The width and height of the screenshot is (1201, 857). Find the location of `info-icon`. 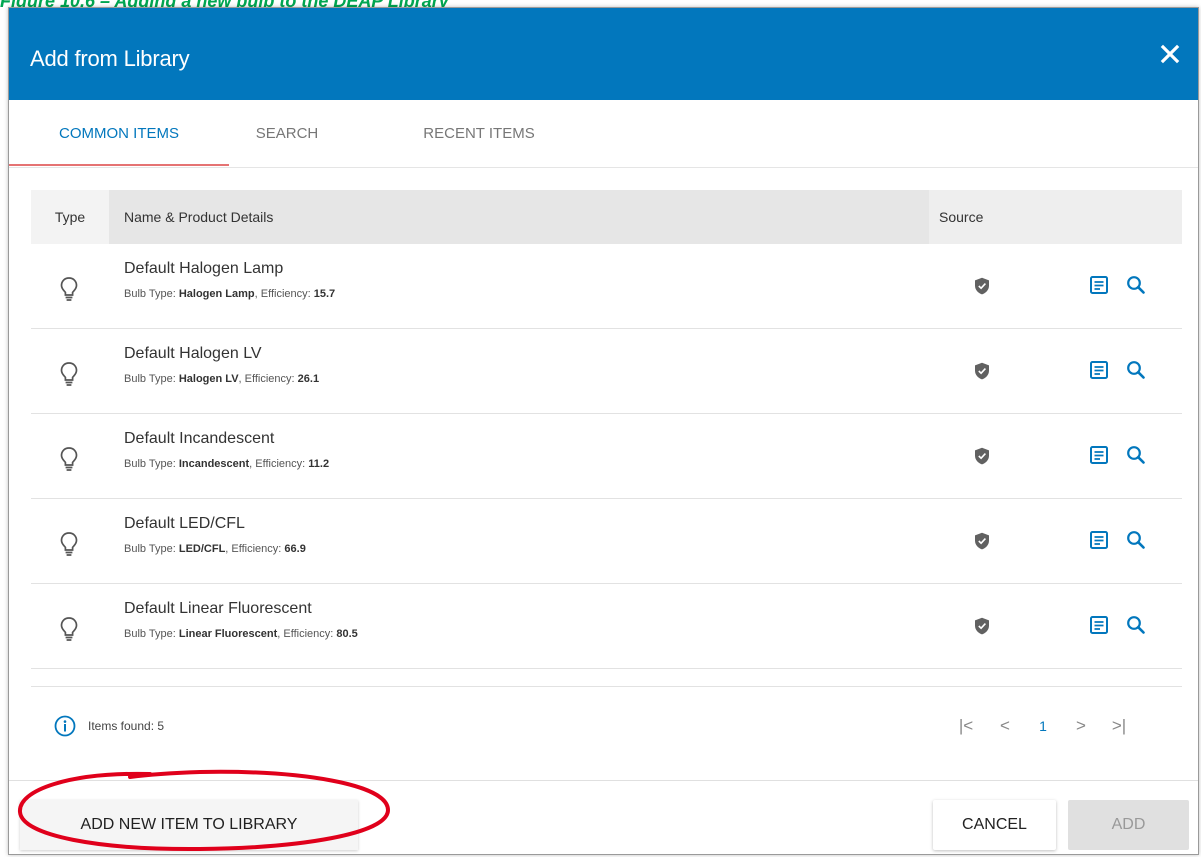

info-icon is located at coordinates (65, 726).